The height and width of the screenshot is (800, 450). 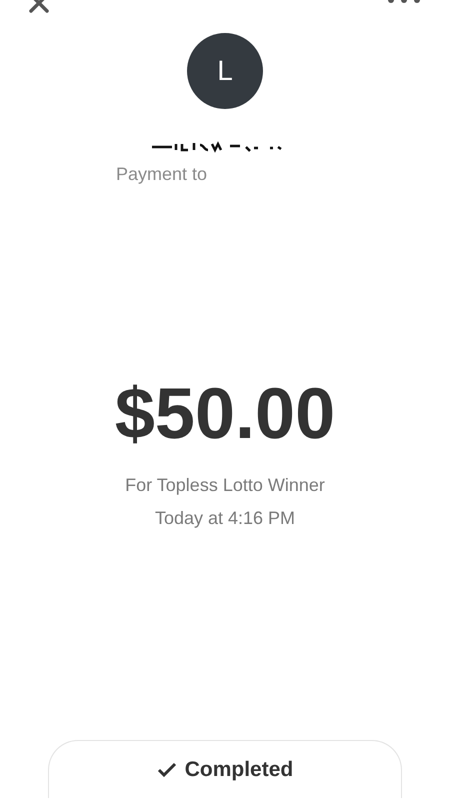 I want to click on payment-note: For Topless Lotto Winner, so click(x=225, y=485).